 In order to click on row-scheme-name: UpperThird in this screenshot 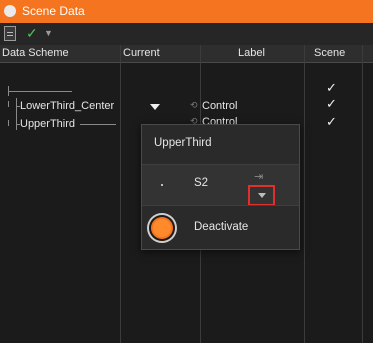, I will do `click(47, 124)`.